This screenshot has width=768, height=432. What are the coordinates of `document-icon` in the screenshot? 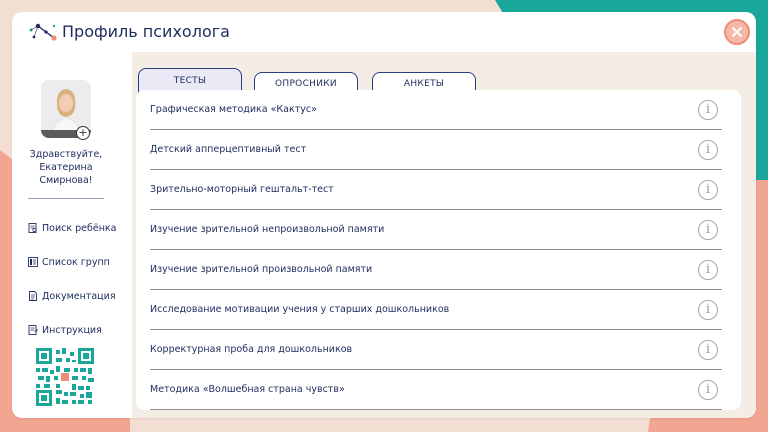 It's located at (33, 296).